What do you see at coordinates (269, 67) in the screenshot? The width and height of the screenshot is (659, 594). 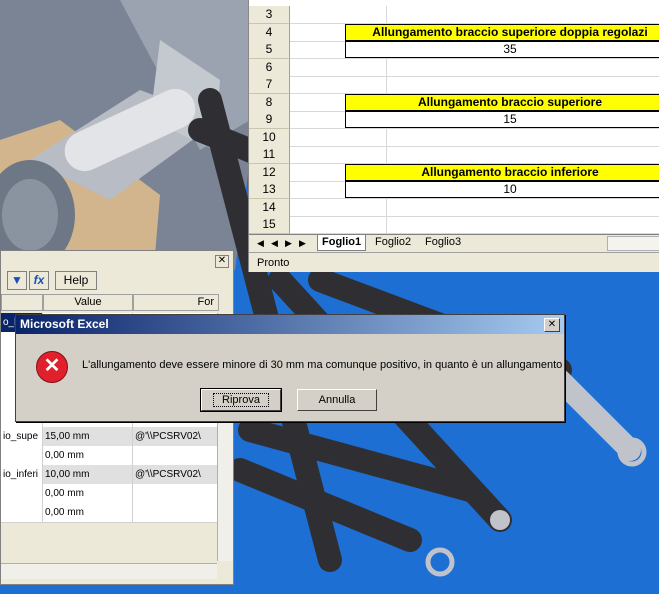 I see `row-number: 6` at bounding box center [269, 67].